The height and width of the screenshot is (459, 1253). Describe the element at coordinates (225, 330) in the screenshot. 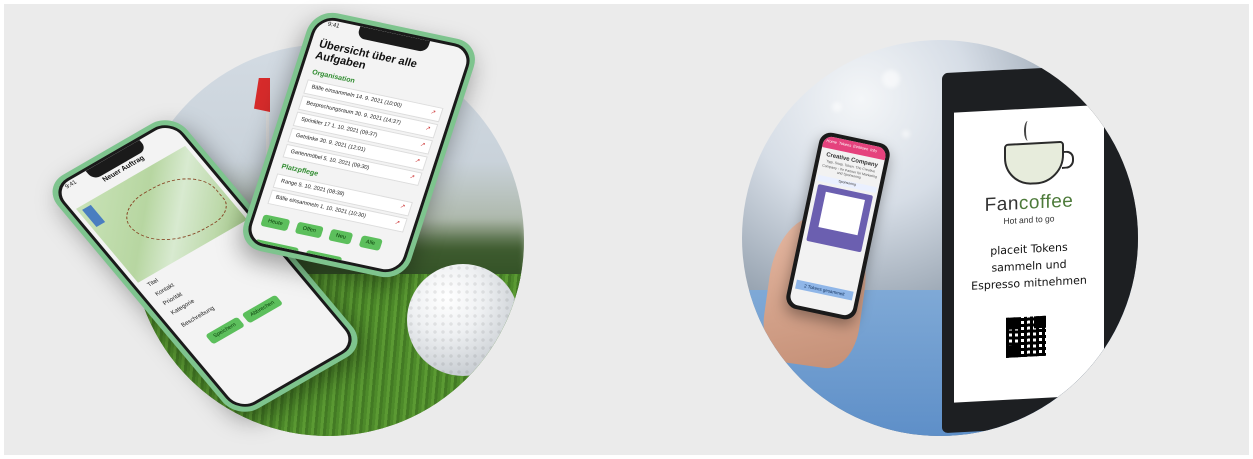

I see `save-button: Speichern` at that location.